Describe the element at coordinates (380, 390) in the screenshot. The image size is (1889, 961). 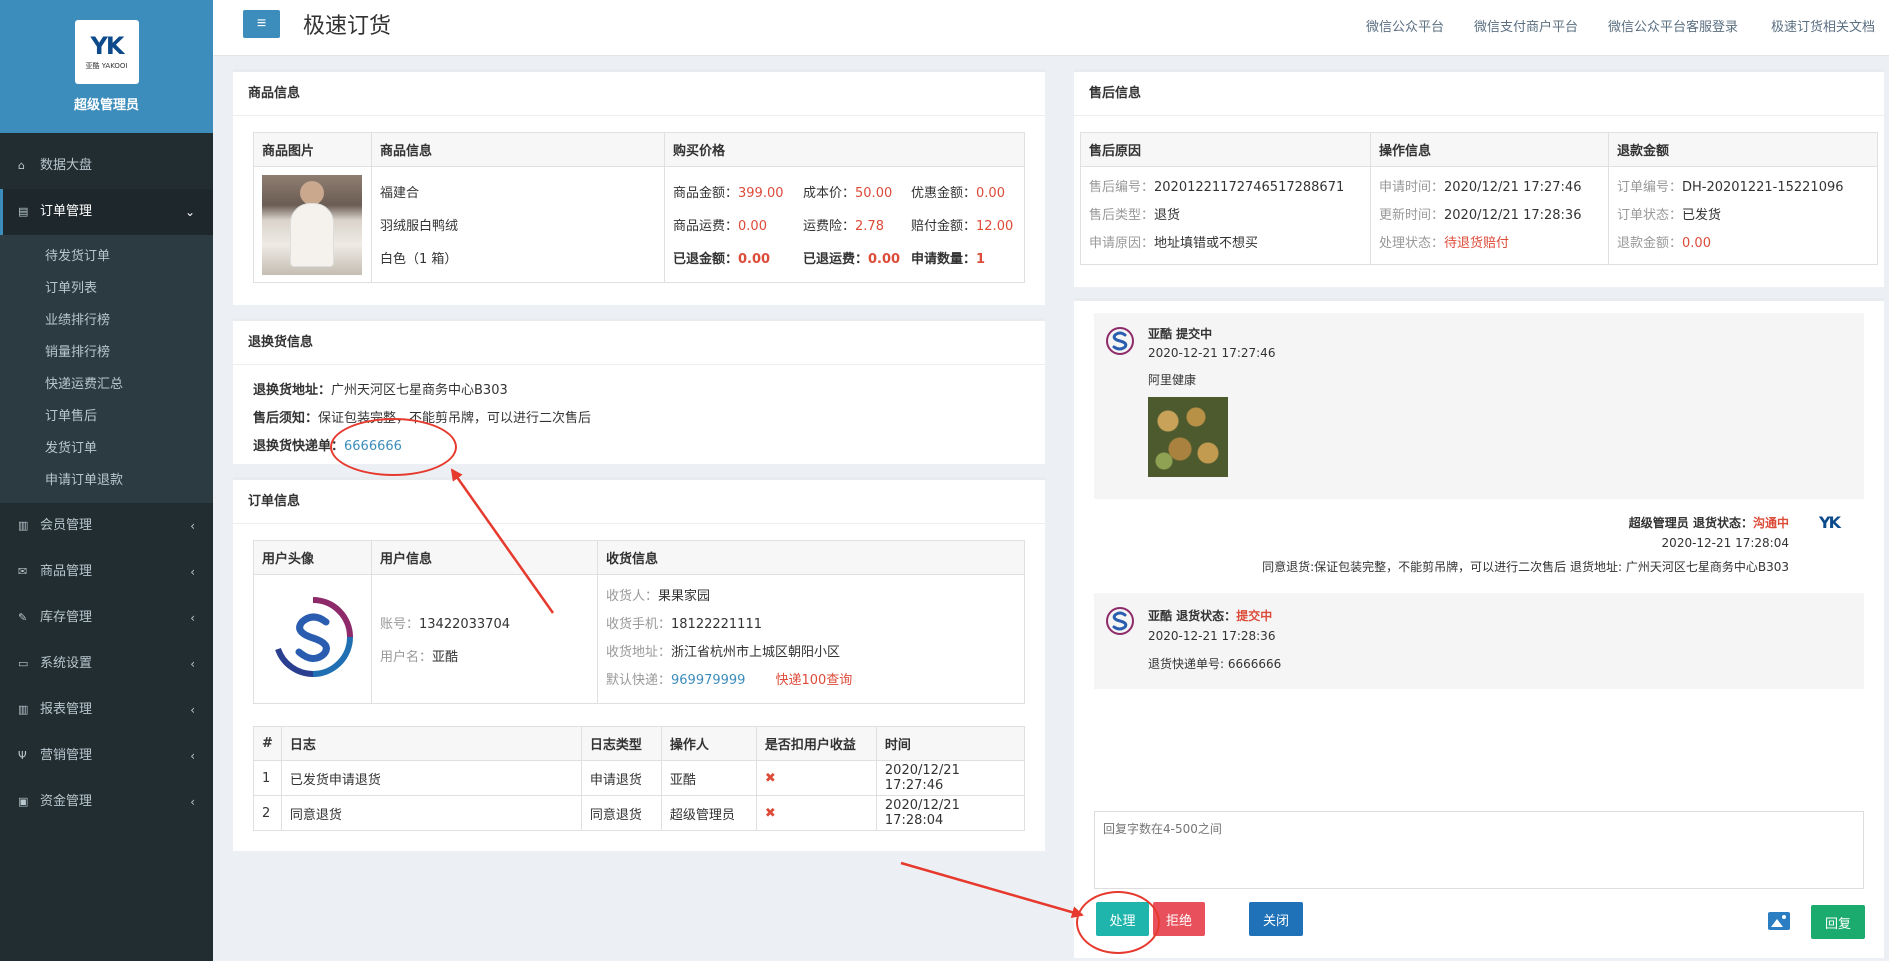
I see `return-address: 退换货地址：广州天河区七星商务中心B303` at that location.